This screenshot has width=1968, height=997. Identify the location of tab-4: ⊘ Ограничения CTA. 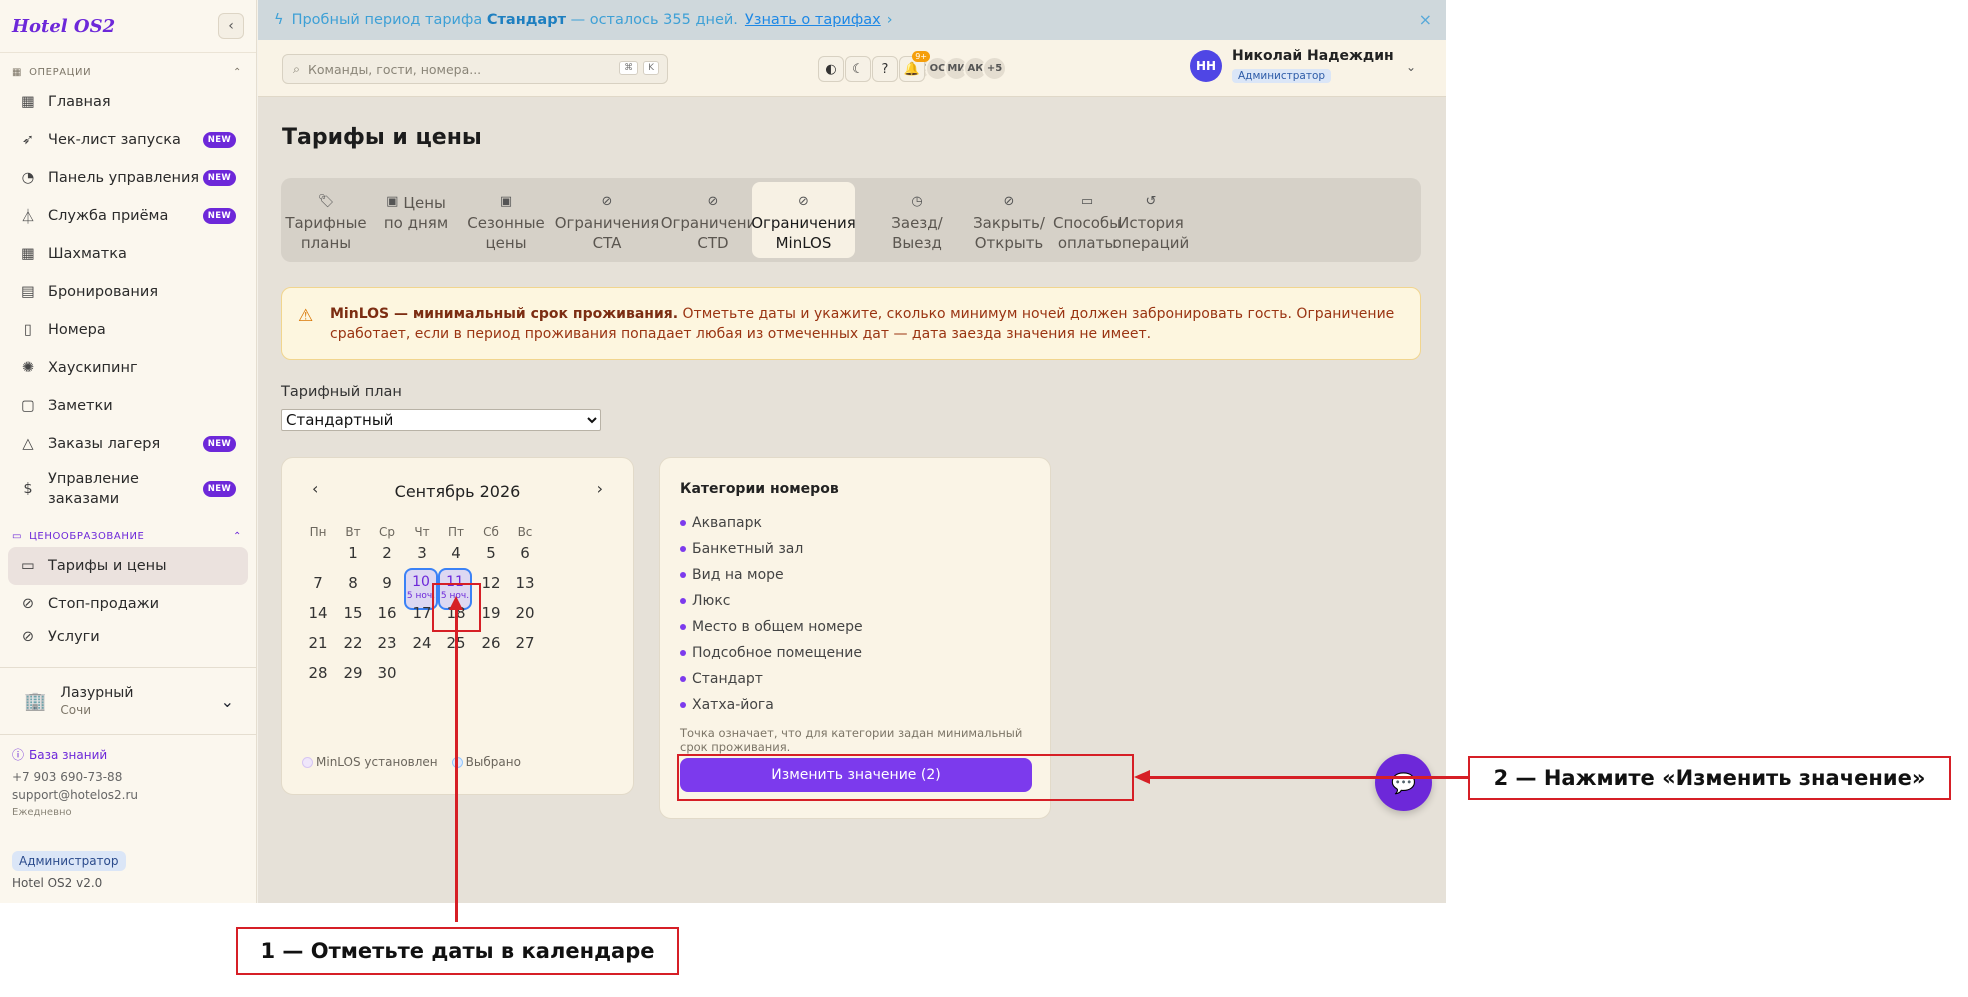
(607, 220).